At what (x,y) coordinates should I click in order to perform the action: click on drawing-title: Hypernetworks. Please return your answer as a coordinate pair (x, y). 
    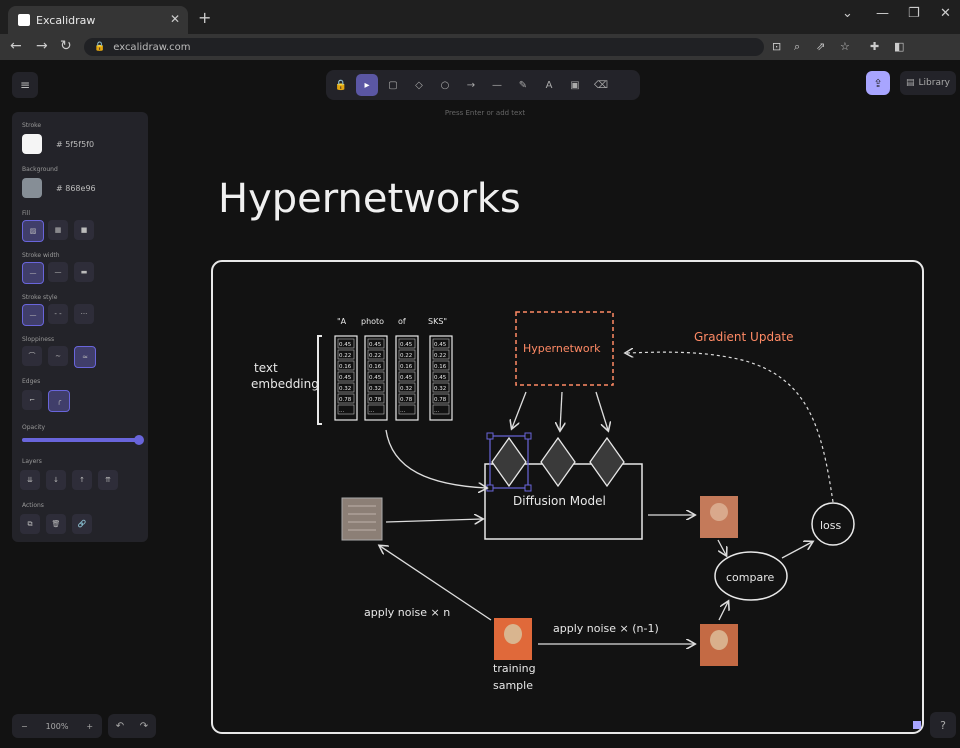
    Looking at the image, I should click on (369, 199).